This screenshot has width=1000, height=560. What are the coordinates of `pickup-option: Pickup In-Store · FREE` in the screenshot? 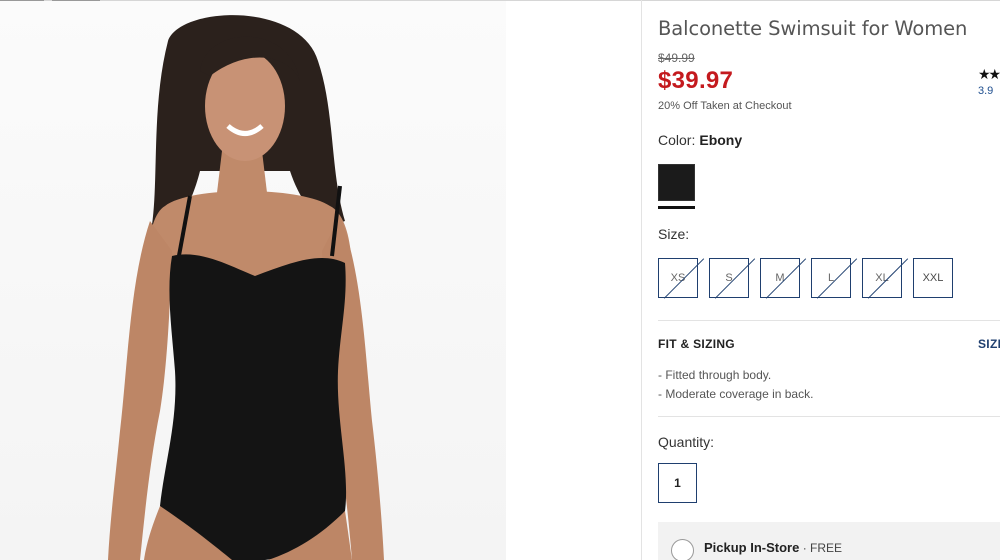 It's located at (829, 541).